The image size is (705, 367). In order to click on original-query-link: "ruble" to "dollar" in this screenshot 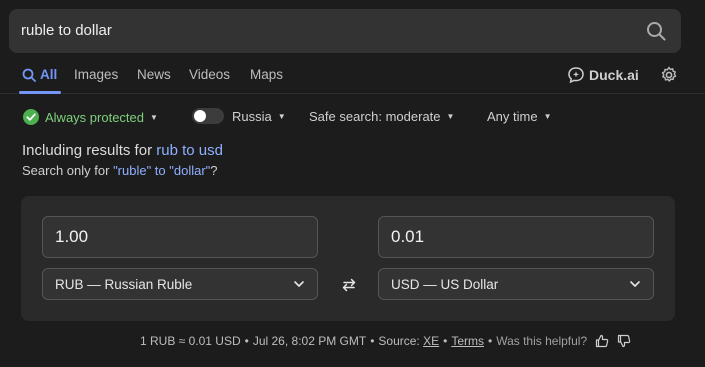, I will do `click(161, 170)`.